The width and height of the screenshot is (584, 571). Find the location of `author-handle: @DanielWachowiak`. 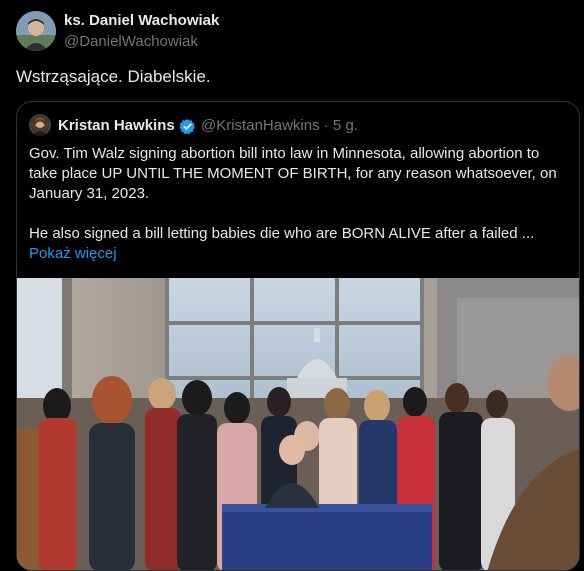

author-handle: @DanielWachowiak is located at coordinates (131, 41).